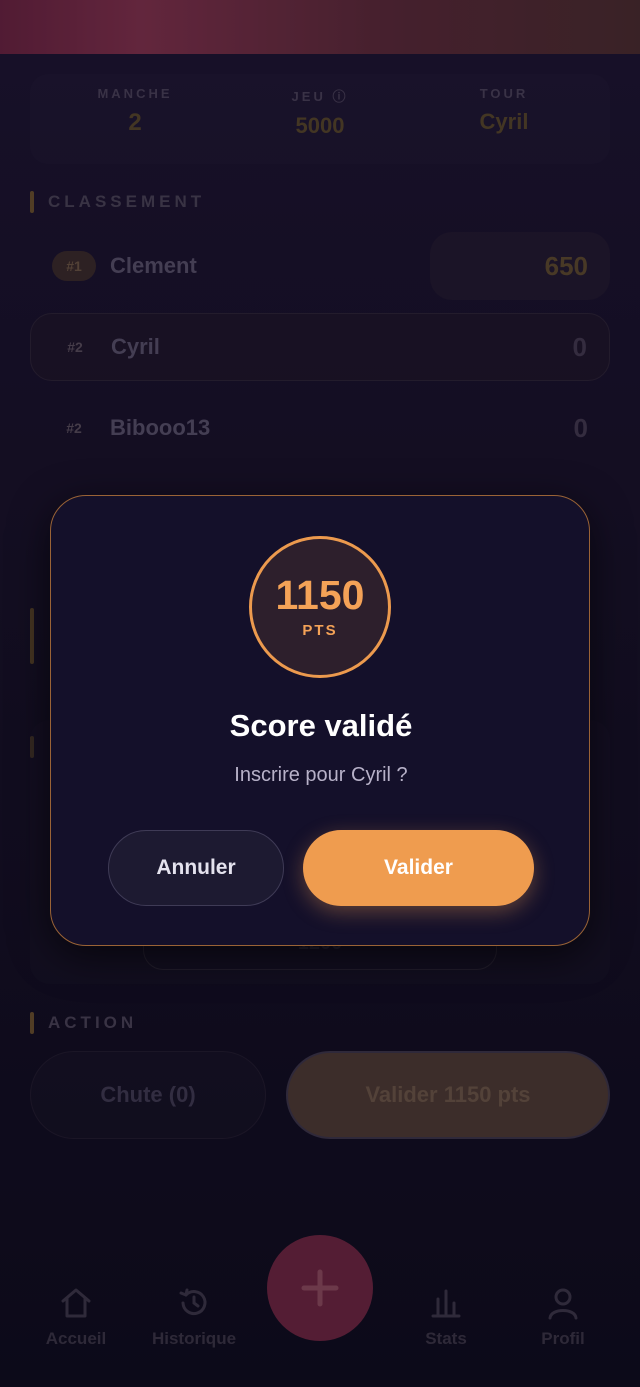 The height and width of the screenshot is (1387, 640). What do you see at coordinates (320, 630) in the screenshot?
I see `score-unit: PTS` at bounding box center [320, 630].